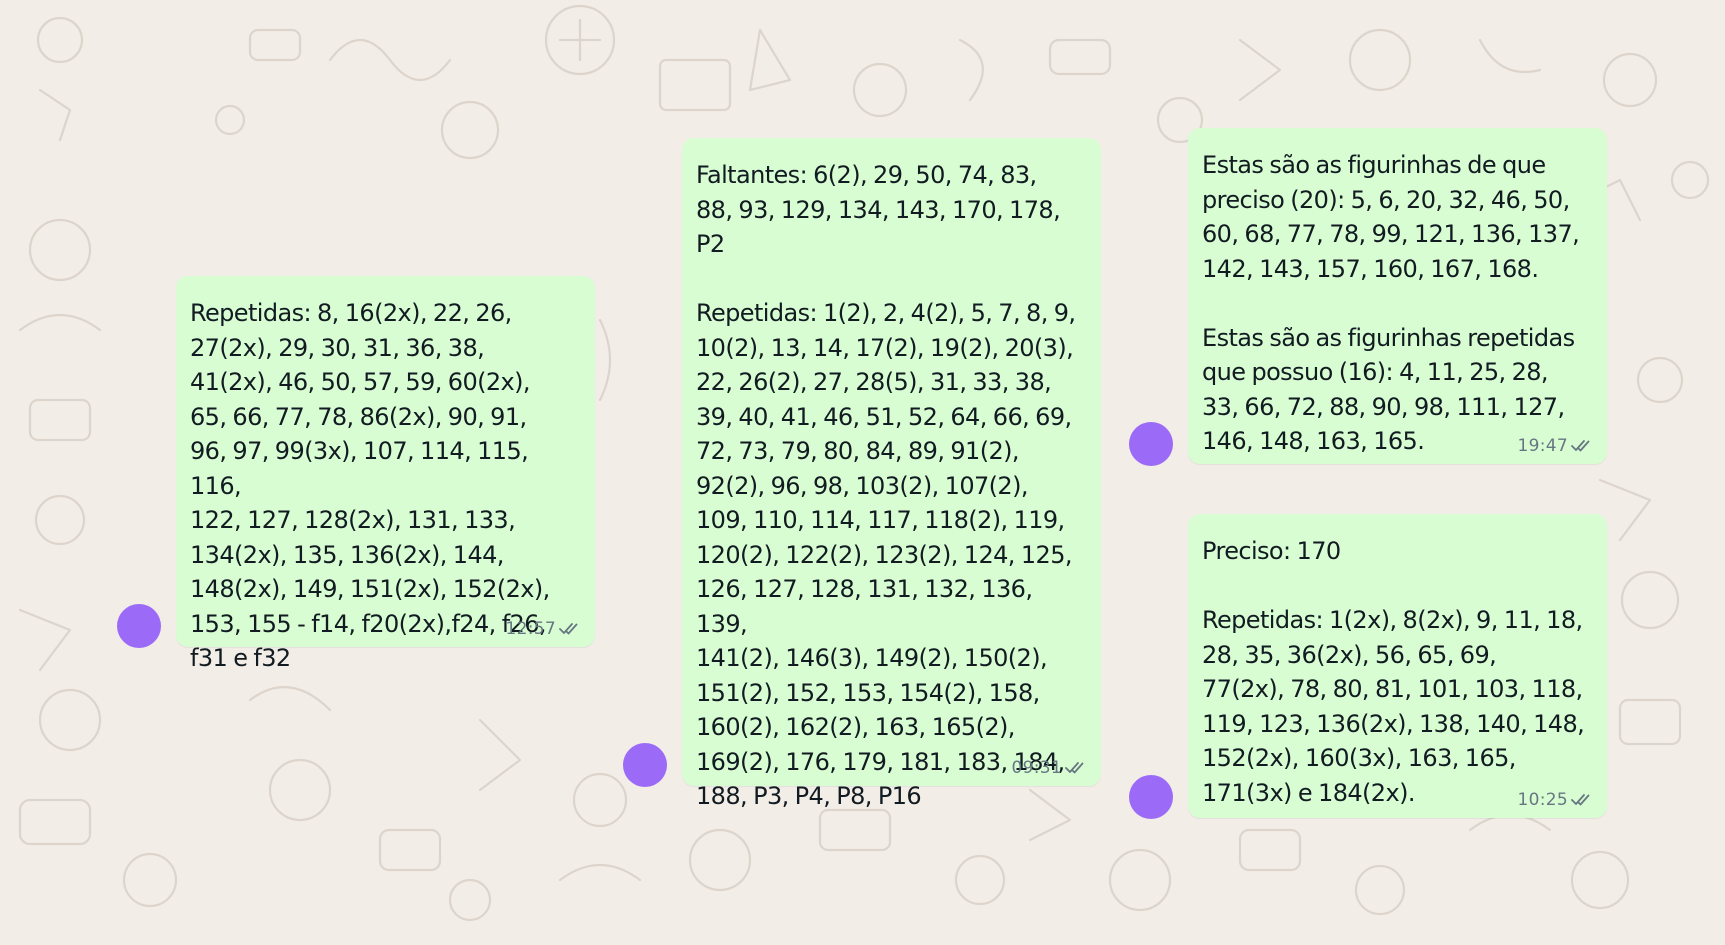 This screenshot has width=1725, height=945. What do you see at coordinates (530, 629) in the screenshot?
I see `message-time: 12:57` at bounding box center [530, 629].